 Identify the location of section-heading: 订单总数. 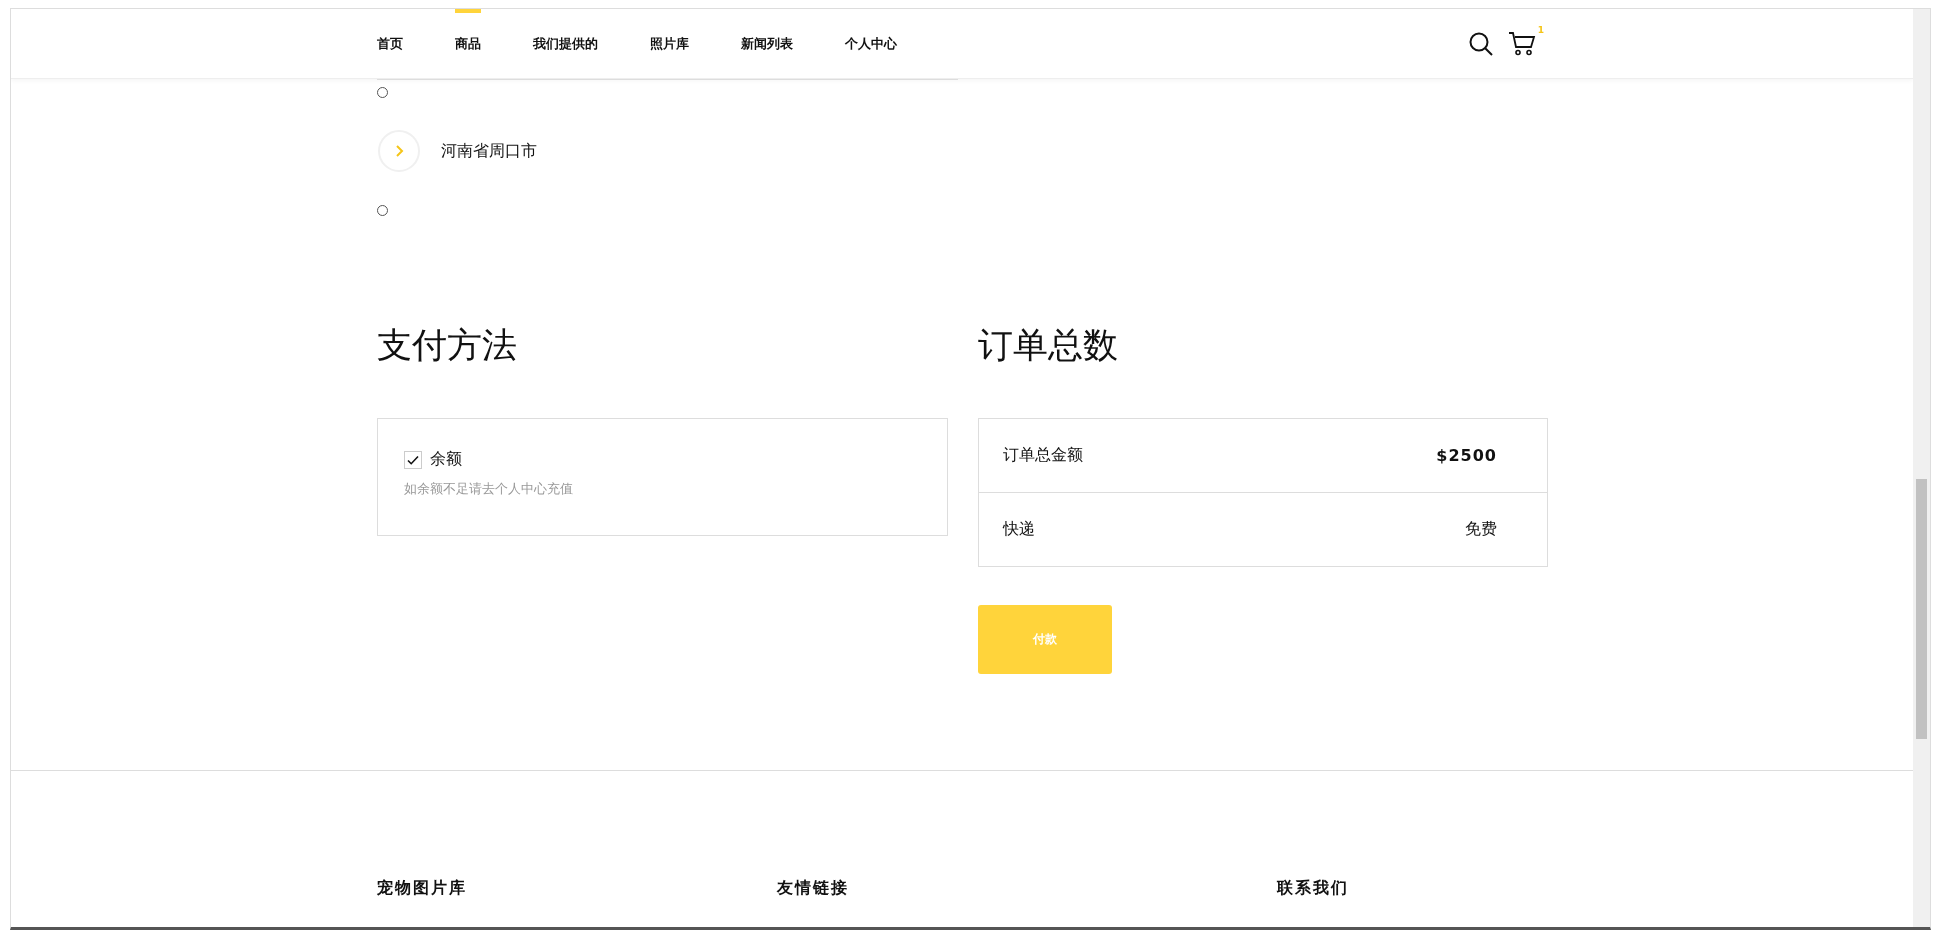
(1048, 345).